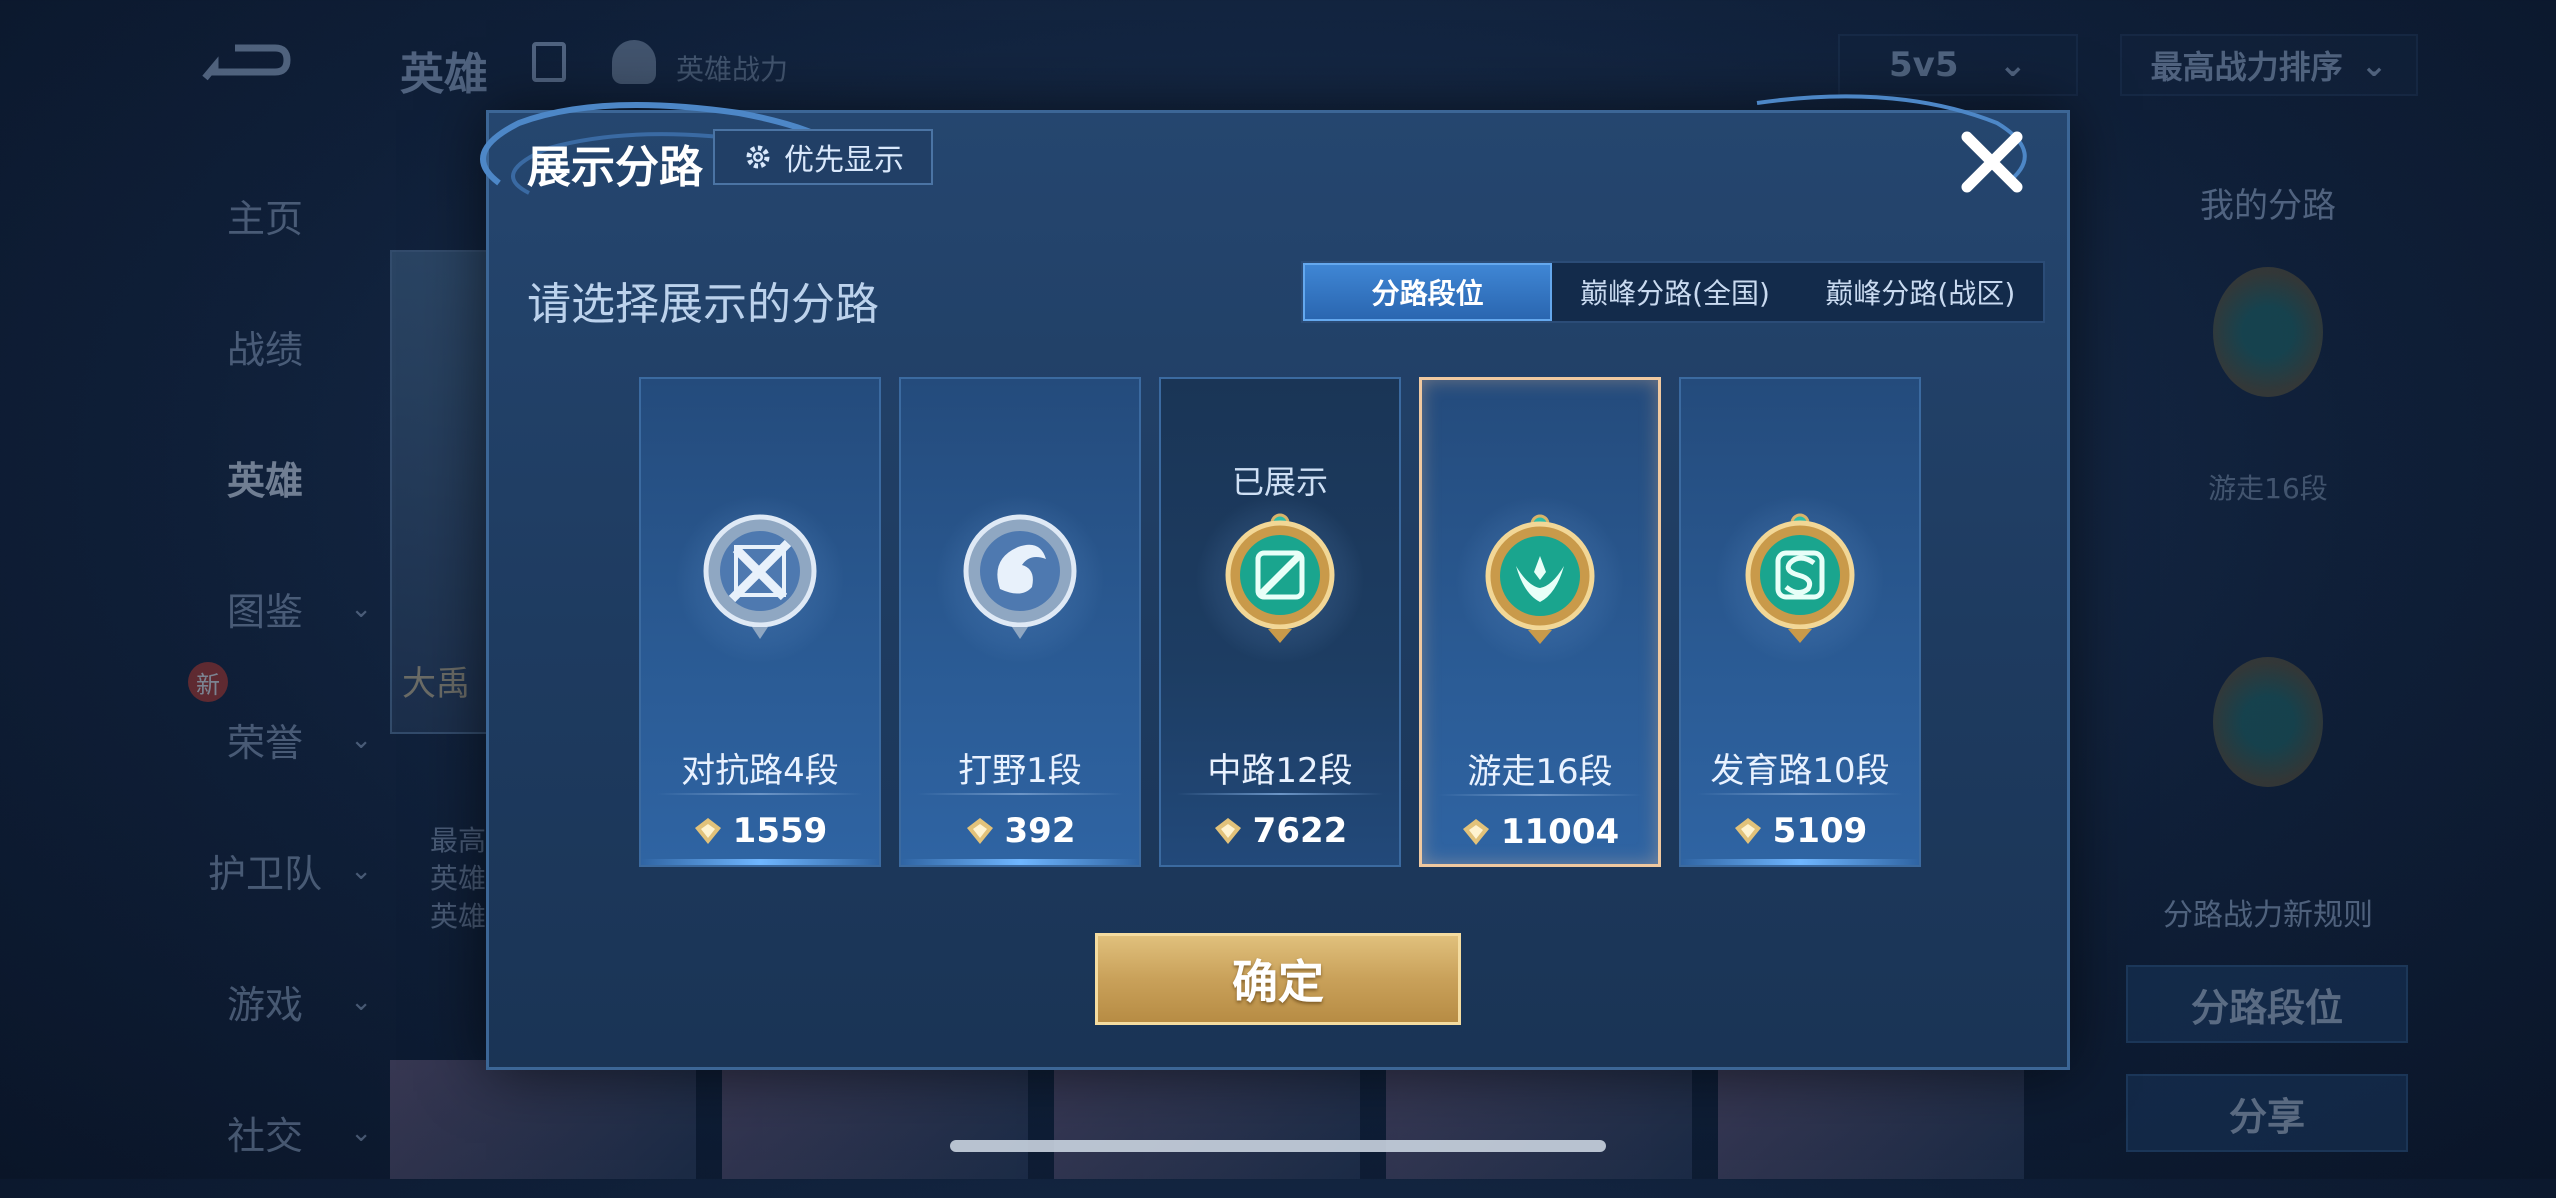 The width and height of the screenshot is (2556, 1198). What do you see at coordinates (265, 870) in the screenshot?
I see `sidebar-item-guard: 护卫队 ⌄` at bounding box center [265, 870].